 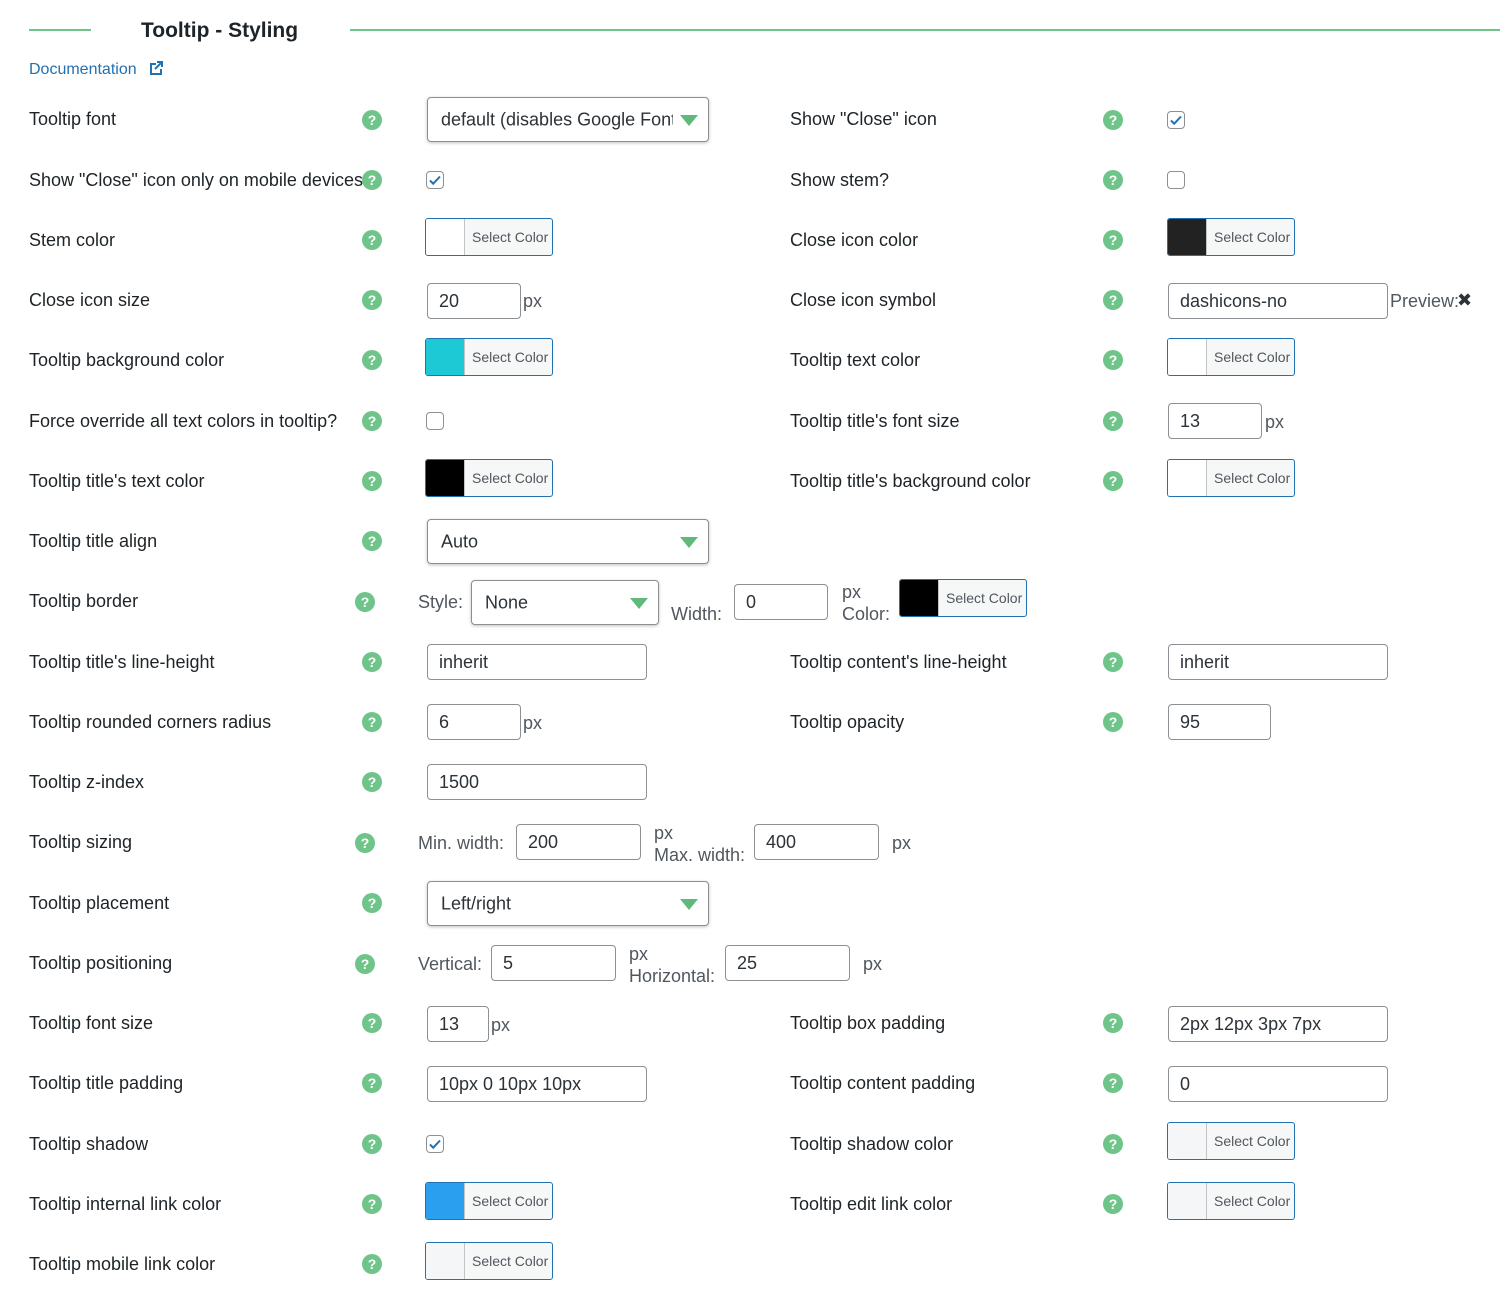 I want to click on tooltip-border-label: Tooltip border, so click(x=84, y=601).